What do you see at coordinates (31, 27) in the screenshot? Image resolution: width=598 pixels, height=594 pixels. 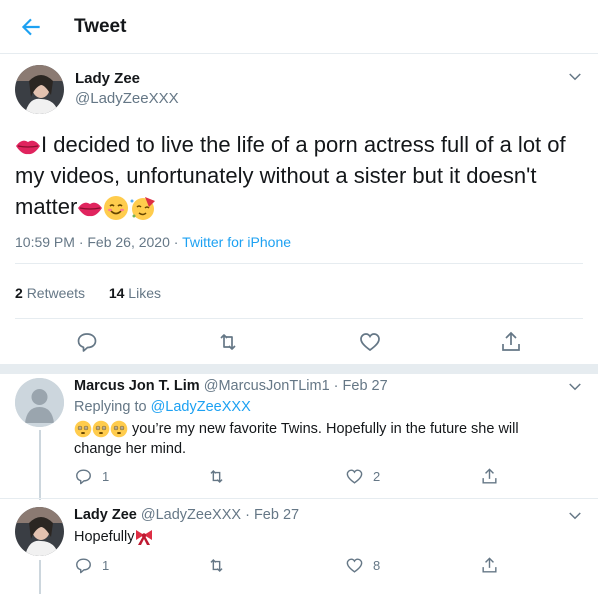 I see `back-arrow-icon` at bounding box center [31, 27].